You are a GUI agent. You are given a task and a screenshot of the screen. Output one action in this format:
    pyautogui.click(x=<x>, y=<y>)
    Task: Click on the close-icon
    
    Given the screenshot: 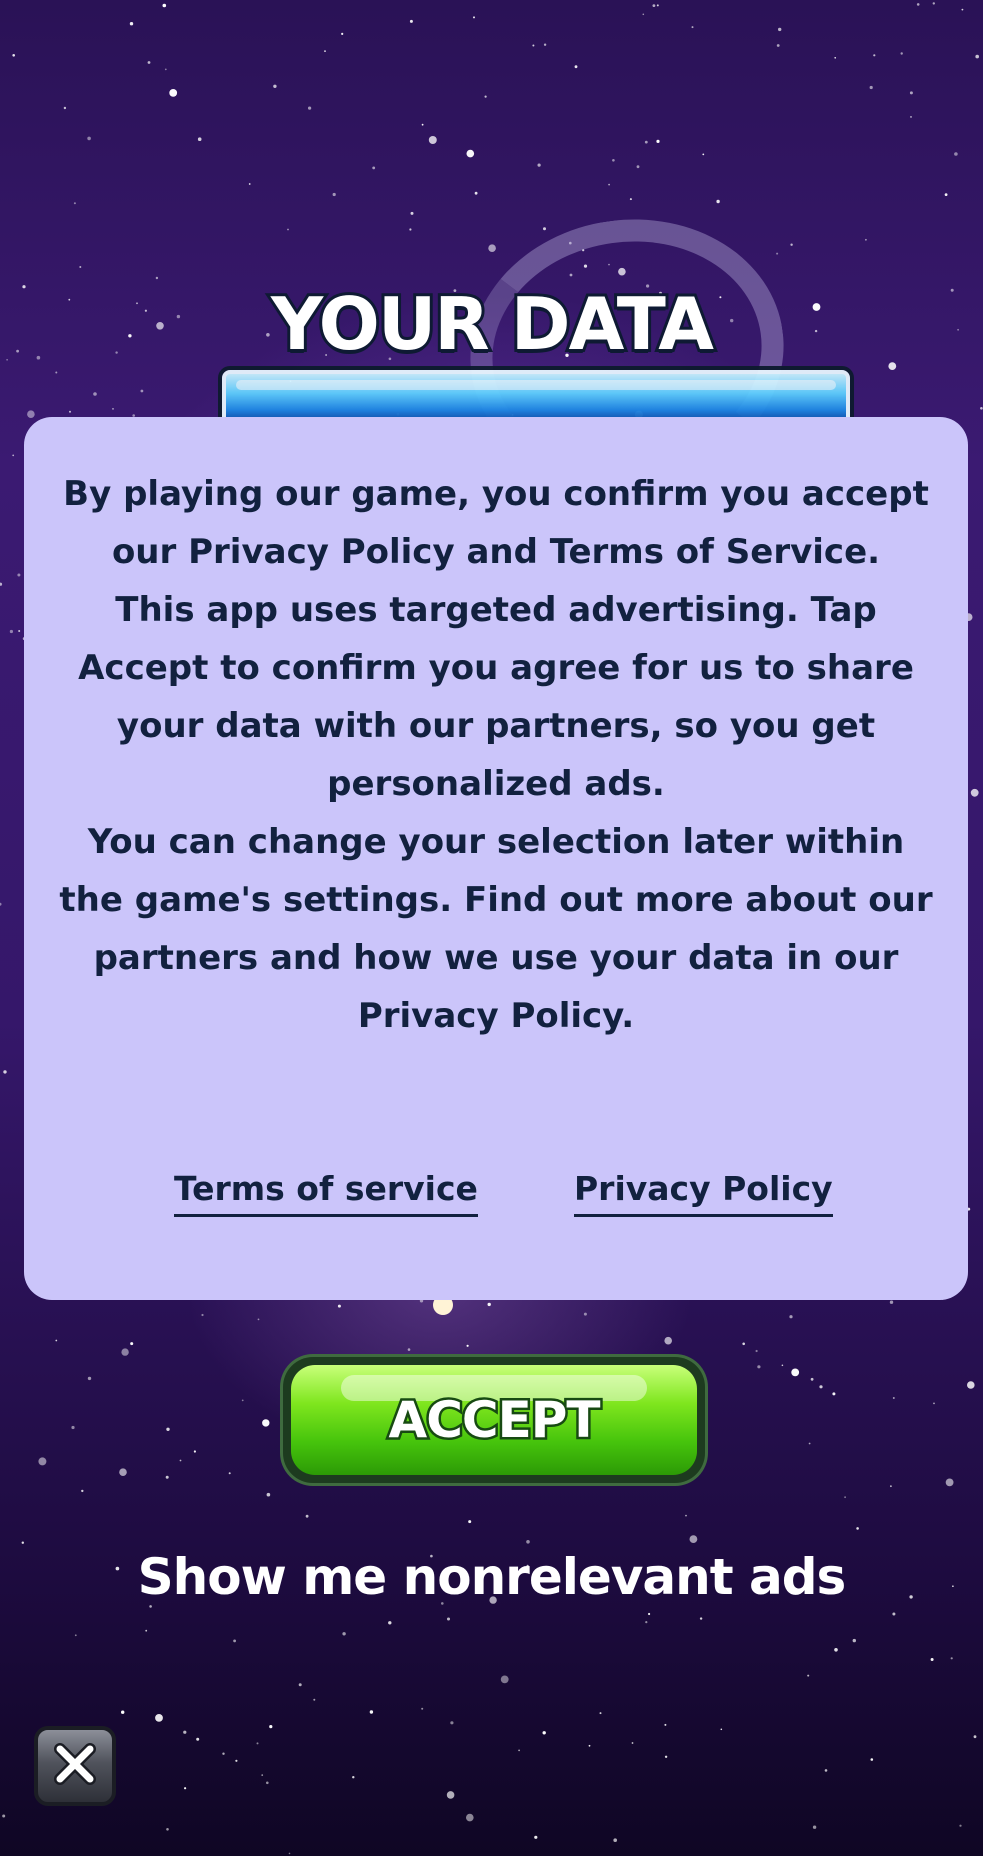 What is the action you would take?
    pyautogui.click(x=75, y=1766)
    